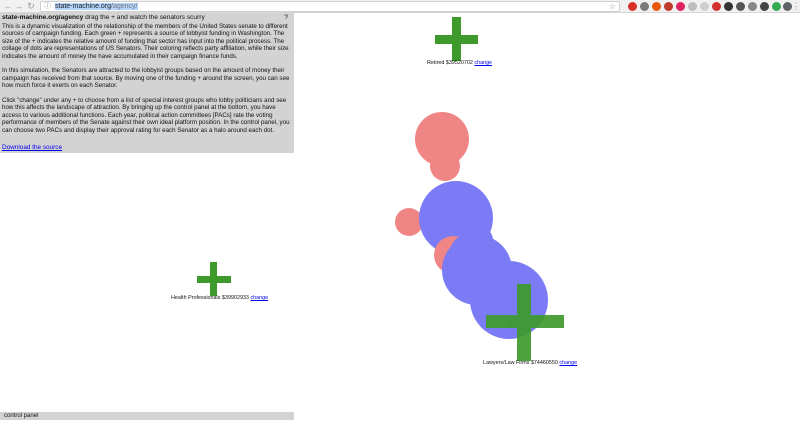  What do you see at coordinates (214, 279) in the screenshot?
I see `lobby-plus-health-professionals` at bounding box center [214, 279].